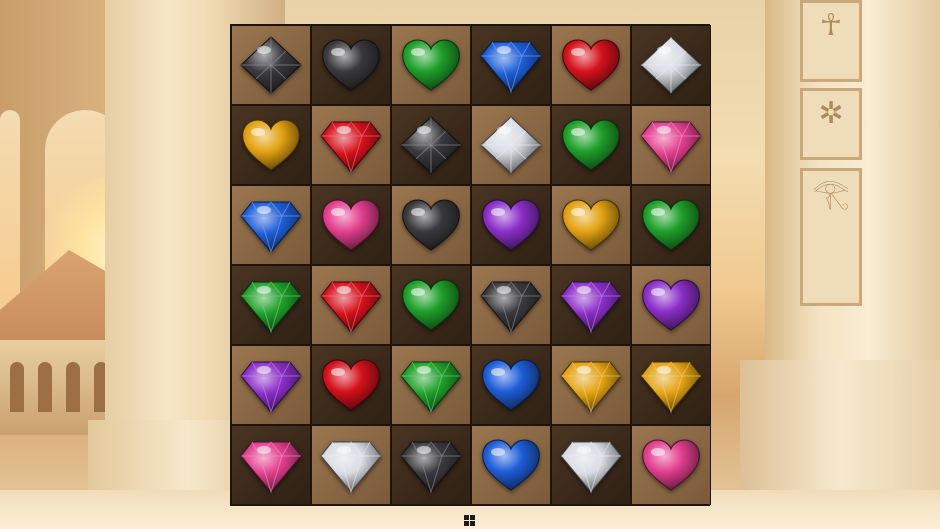 The image size is (940, 529). I want to click on hieroglyph-panel: 𓂀, so click(831, 237).